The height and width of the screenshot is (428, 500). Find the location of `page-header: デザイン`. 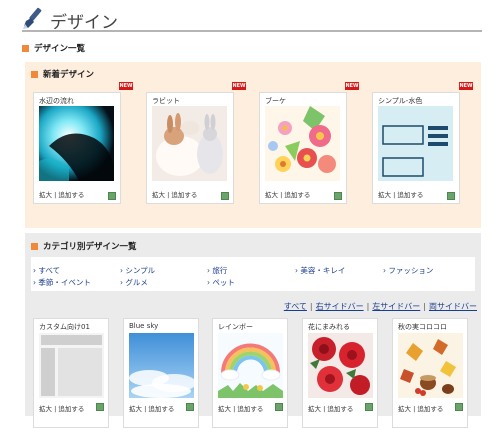

page-header: デザイン is located at coordinates (252, 19).